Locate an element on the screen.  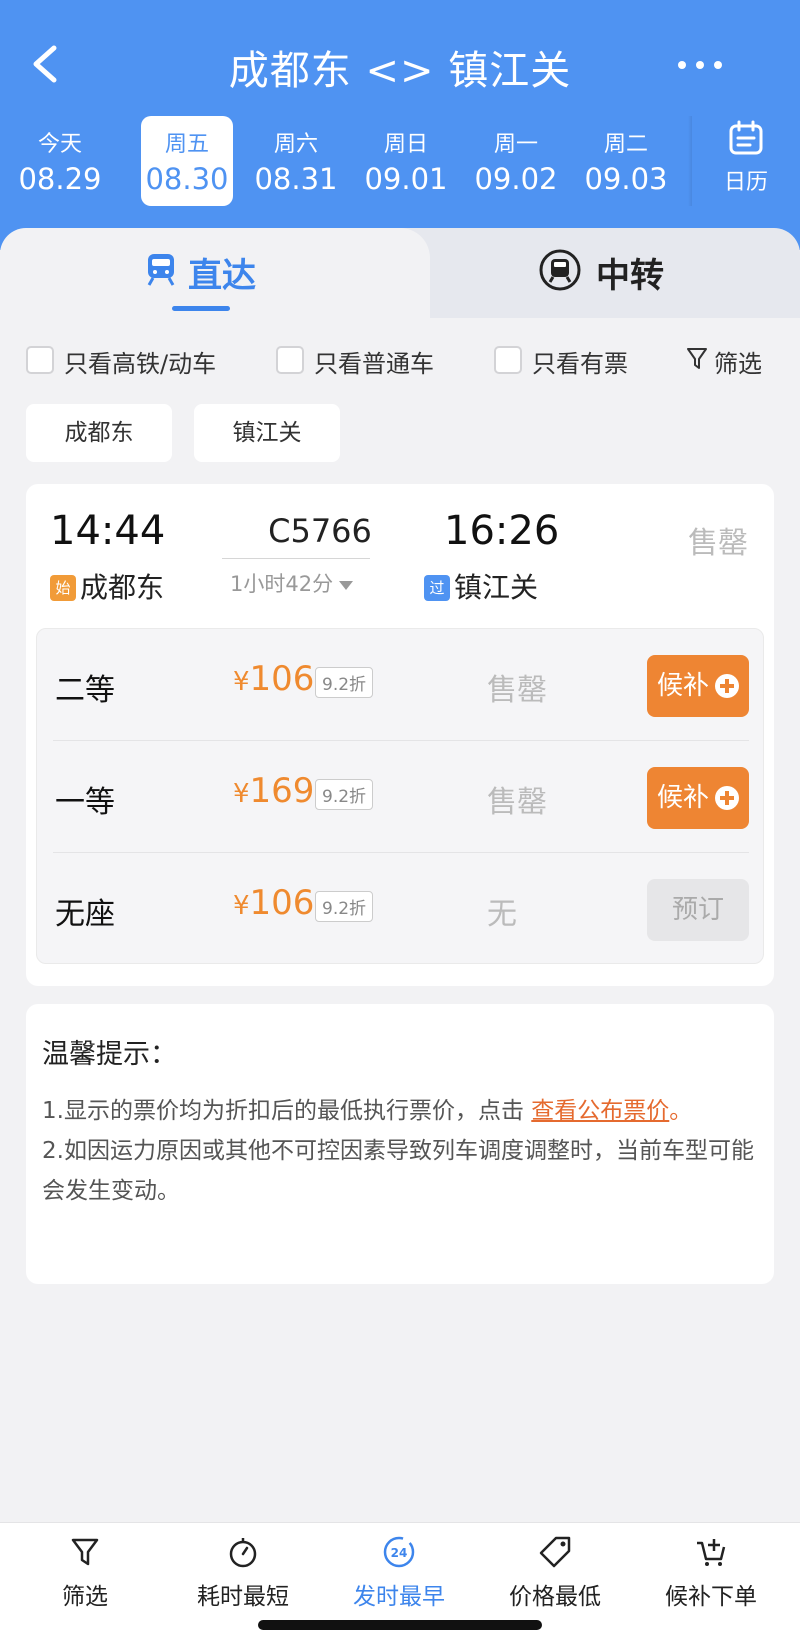
date-weekday: 周六 is located at coordinates (295, 144).